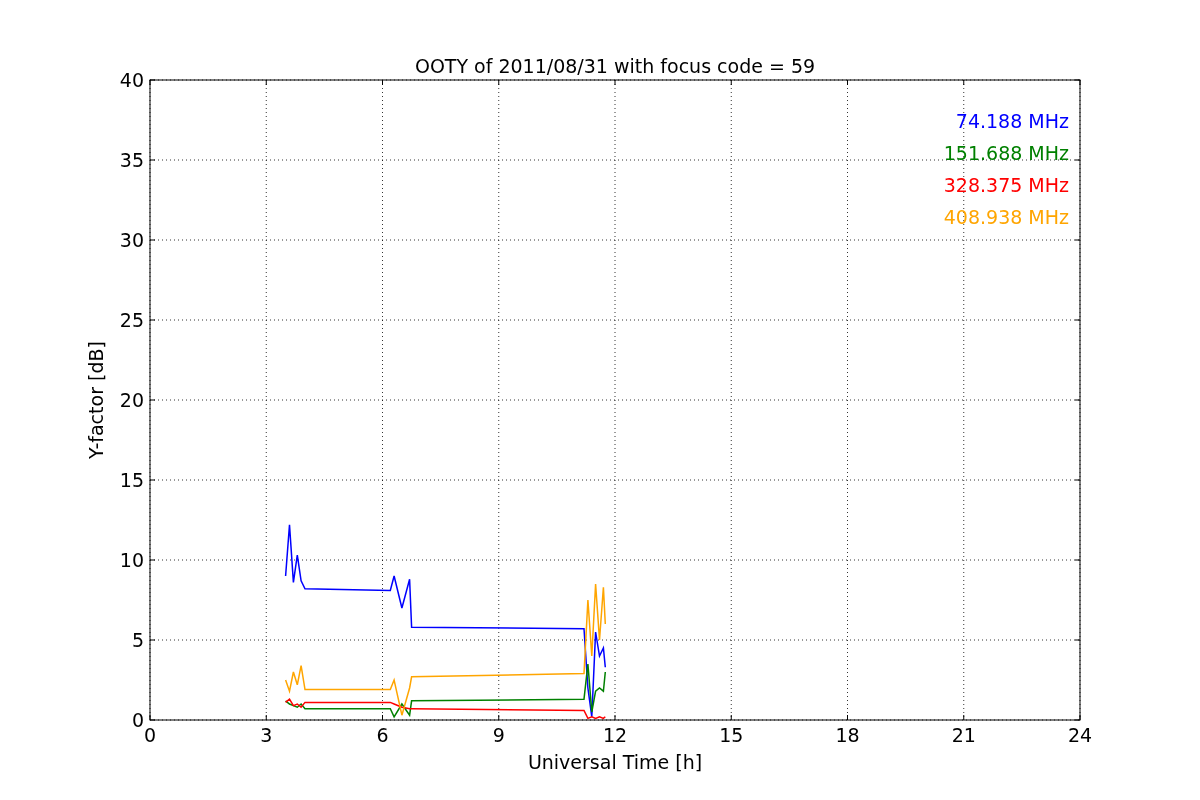 This screenshot has width=1200, height=800. I want to click on x-tick-label: 24, so click(1080, 735).